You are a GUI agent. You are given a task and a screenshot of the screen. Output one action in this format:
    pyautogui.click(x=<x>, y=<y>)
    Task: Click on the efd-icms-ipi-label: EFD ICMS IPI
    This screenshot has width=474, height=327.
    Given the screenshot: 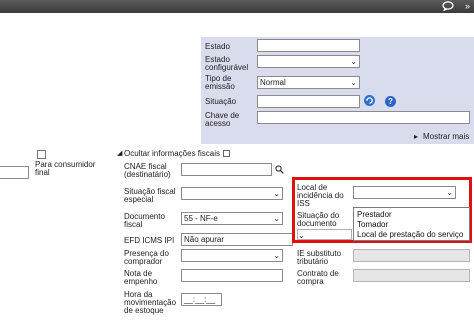 What is the action you would take?
    pyautogui.click(x=149, y=240)
    